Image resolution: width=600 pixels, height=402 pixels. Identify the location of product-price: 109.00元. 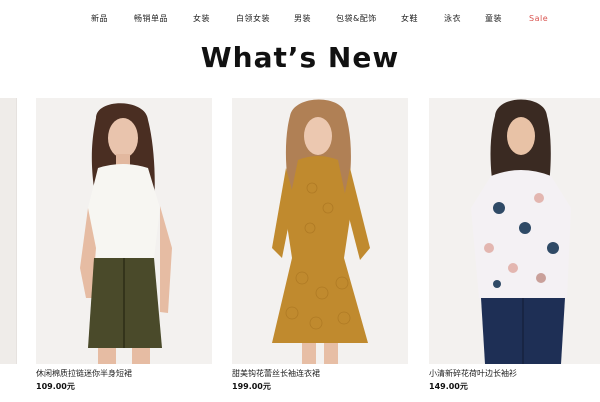
(55, 386).